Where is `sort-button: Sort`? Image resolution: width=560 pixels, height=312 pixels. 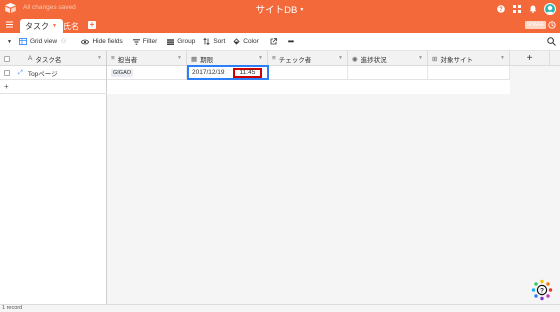
sort-button: Sort is located at coordinates (214, 42).